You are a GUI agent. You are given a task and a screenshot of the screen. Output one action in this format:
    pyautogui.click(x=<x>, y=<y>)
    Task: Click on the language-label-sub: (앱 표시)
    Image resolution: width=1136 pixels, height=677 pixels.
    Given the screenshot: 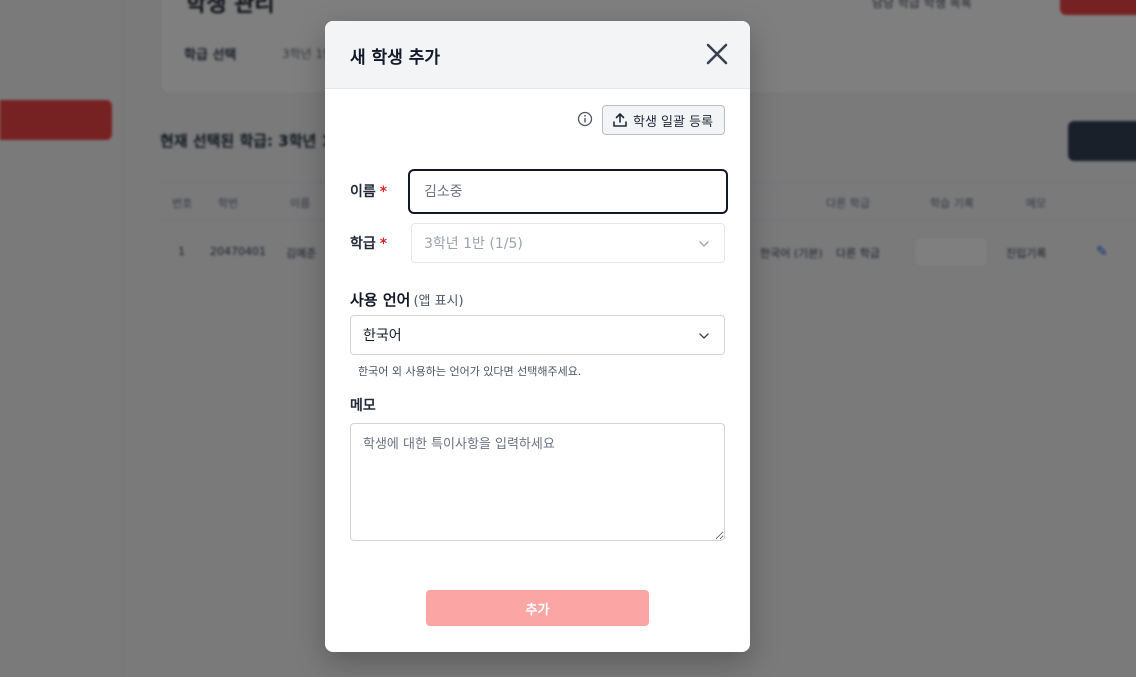 What is the action you would take?
    pyautogui.click(x=438, y=301)
    